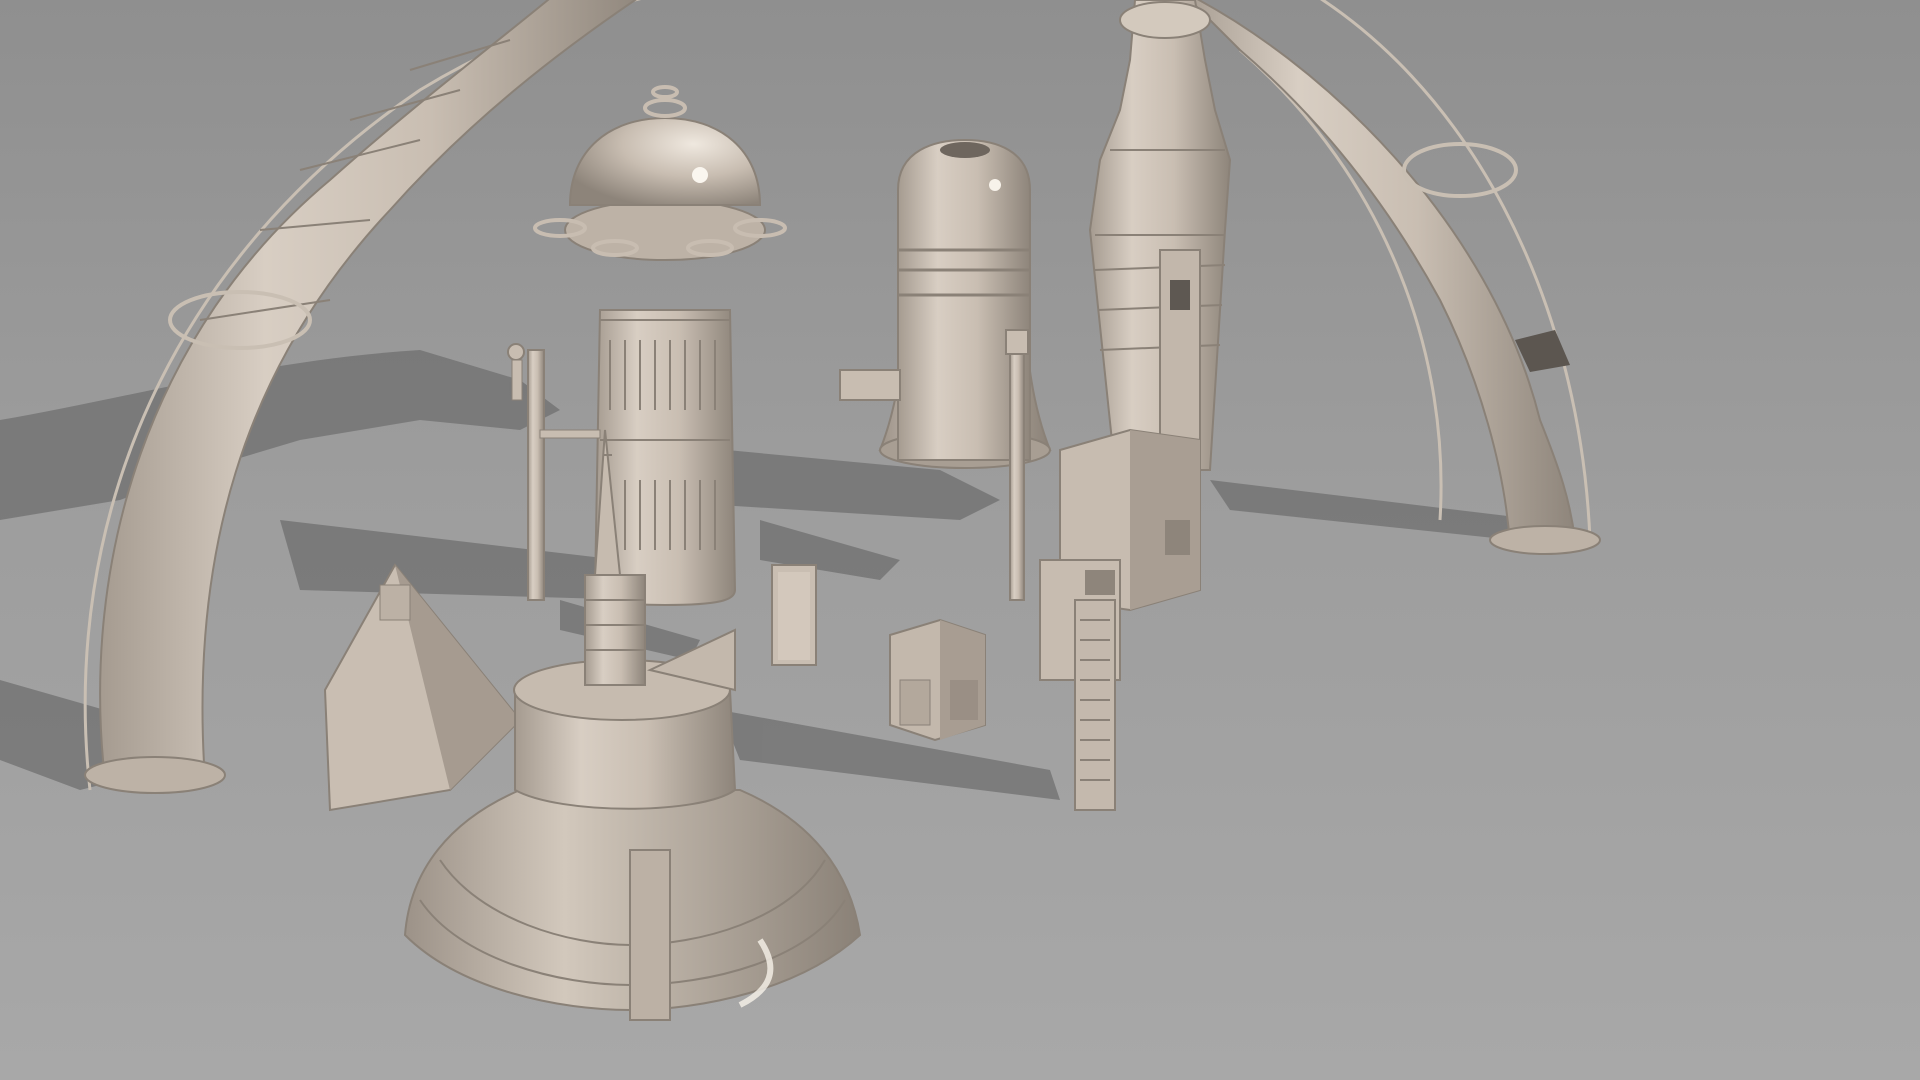 The width and height of the screenshot is (1920, 1080). I want to click on short-antenna, so click(1017, 465).